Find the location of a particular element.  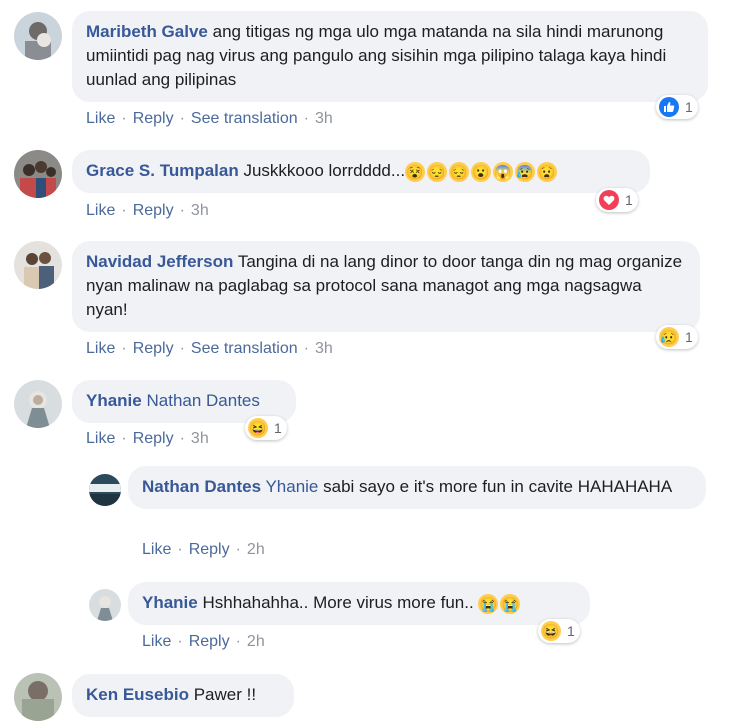

comment-emojis: 😵 😔 😔 😮 😱 😰 😧 is located at coordinates (481, 171).